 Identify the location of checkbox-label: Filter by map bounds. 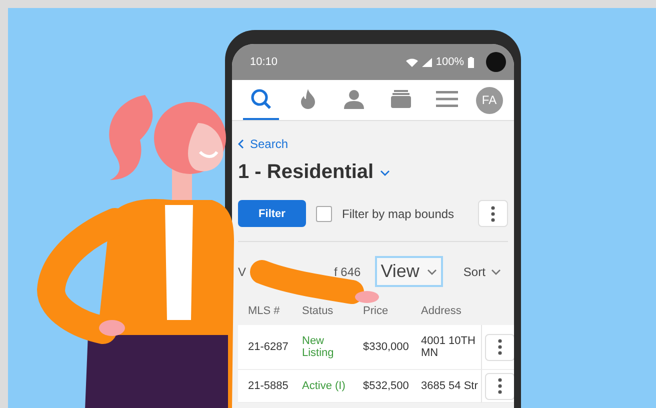
(399, 213).